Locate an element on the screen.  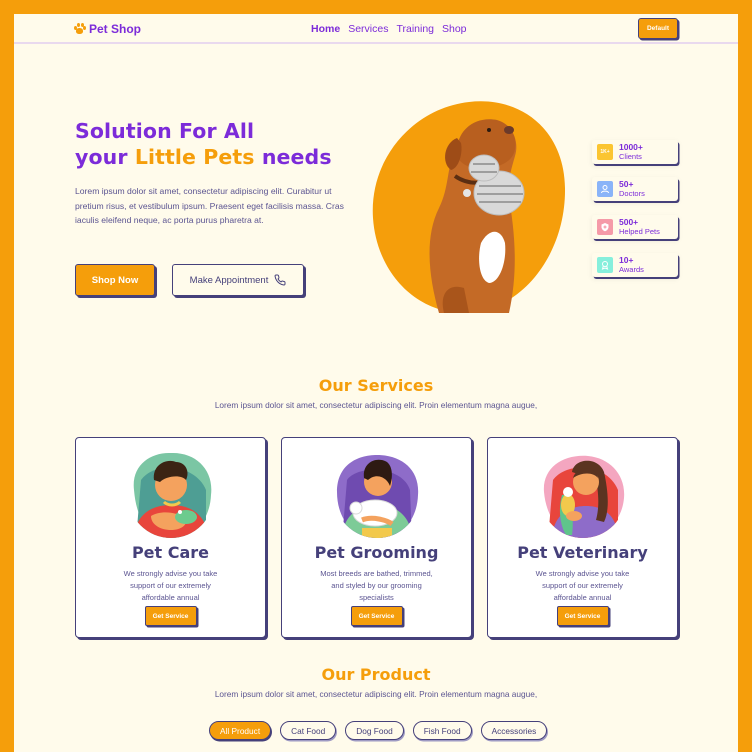
paw-icon is located at coordinates (80, 29).